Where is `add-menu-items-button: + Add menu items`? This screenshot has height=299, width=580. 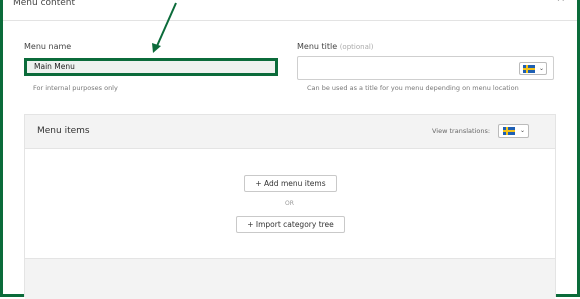
add-menu-items-button: + Add menu items is located at coordinates (290, 183).